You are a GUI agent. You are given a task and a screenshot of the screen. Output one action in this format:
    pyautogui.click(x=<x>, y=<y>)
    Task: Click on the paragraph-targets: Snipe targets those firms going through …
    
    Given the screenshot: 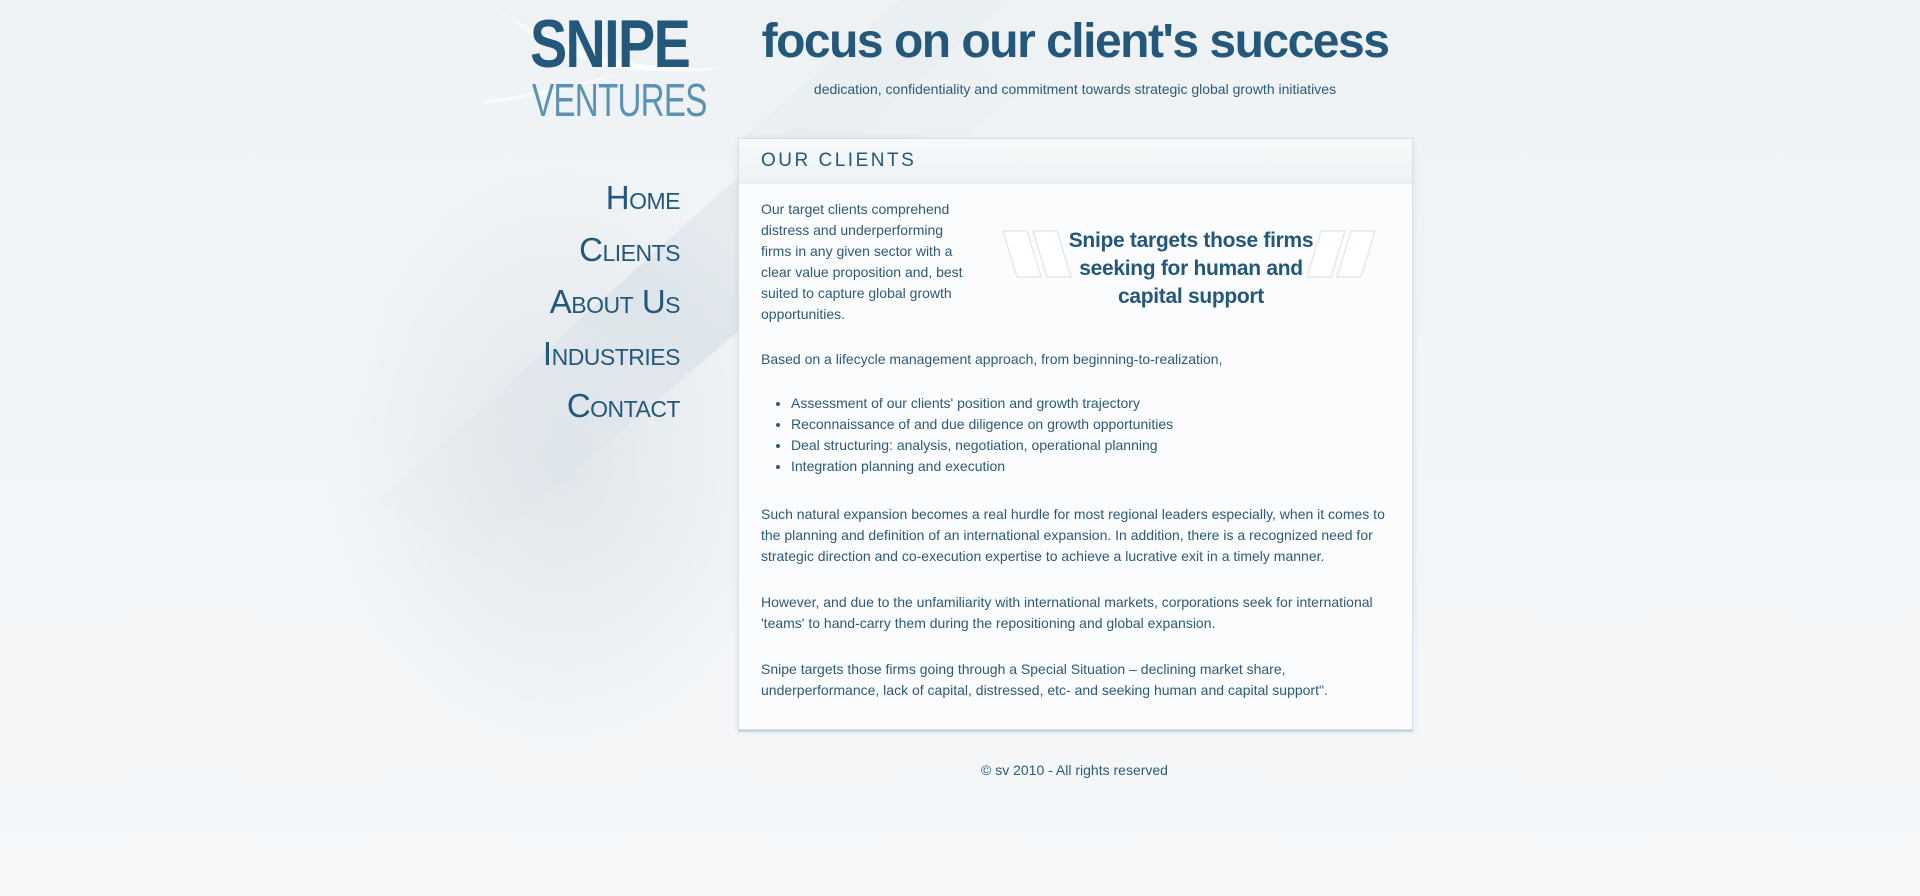 What is the action you would take?
    pyautogui.click(x=1044, y=679)
    